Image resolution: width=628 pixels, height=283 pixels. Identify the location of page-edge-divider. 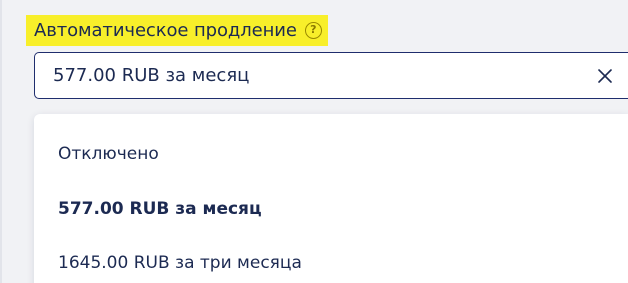
(1, 141).